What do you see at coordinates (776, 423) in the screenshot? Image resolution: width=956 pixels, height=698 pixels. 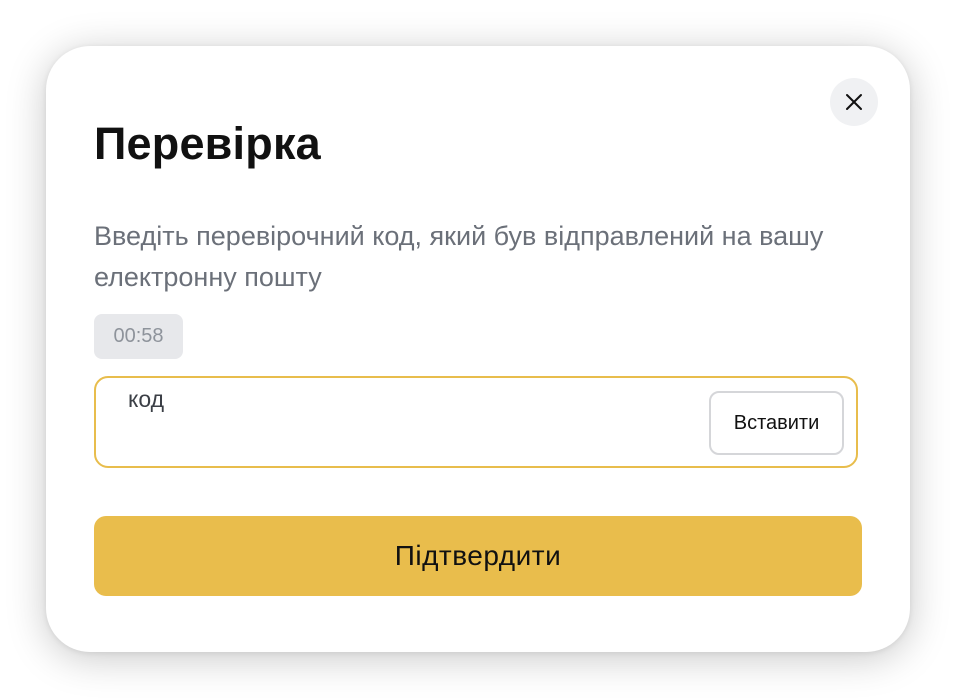 I see `paste-button: Вставити` at bounding box center [776, 423].